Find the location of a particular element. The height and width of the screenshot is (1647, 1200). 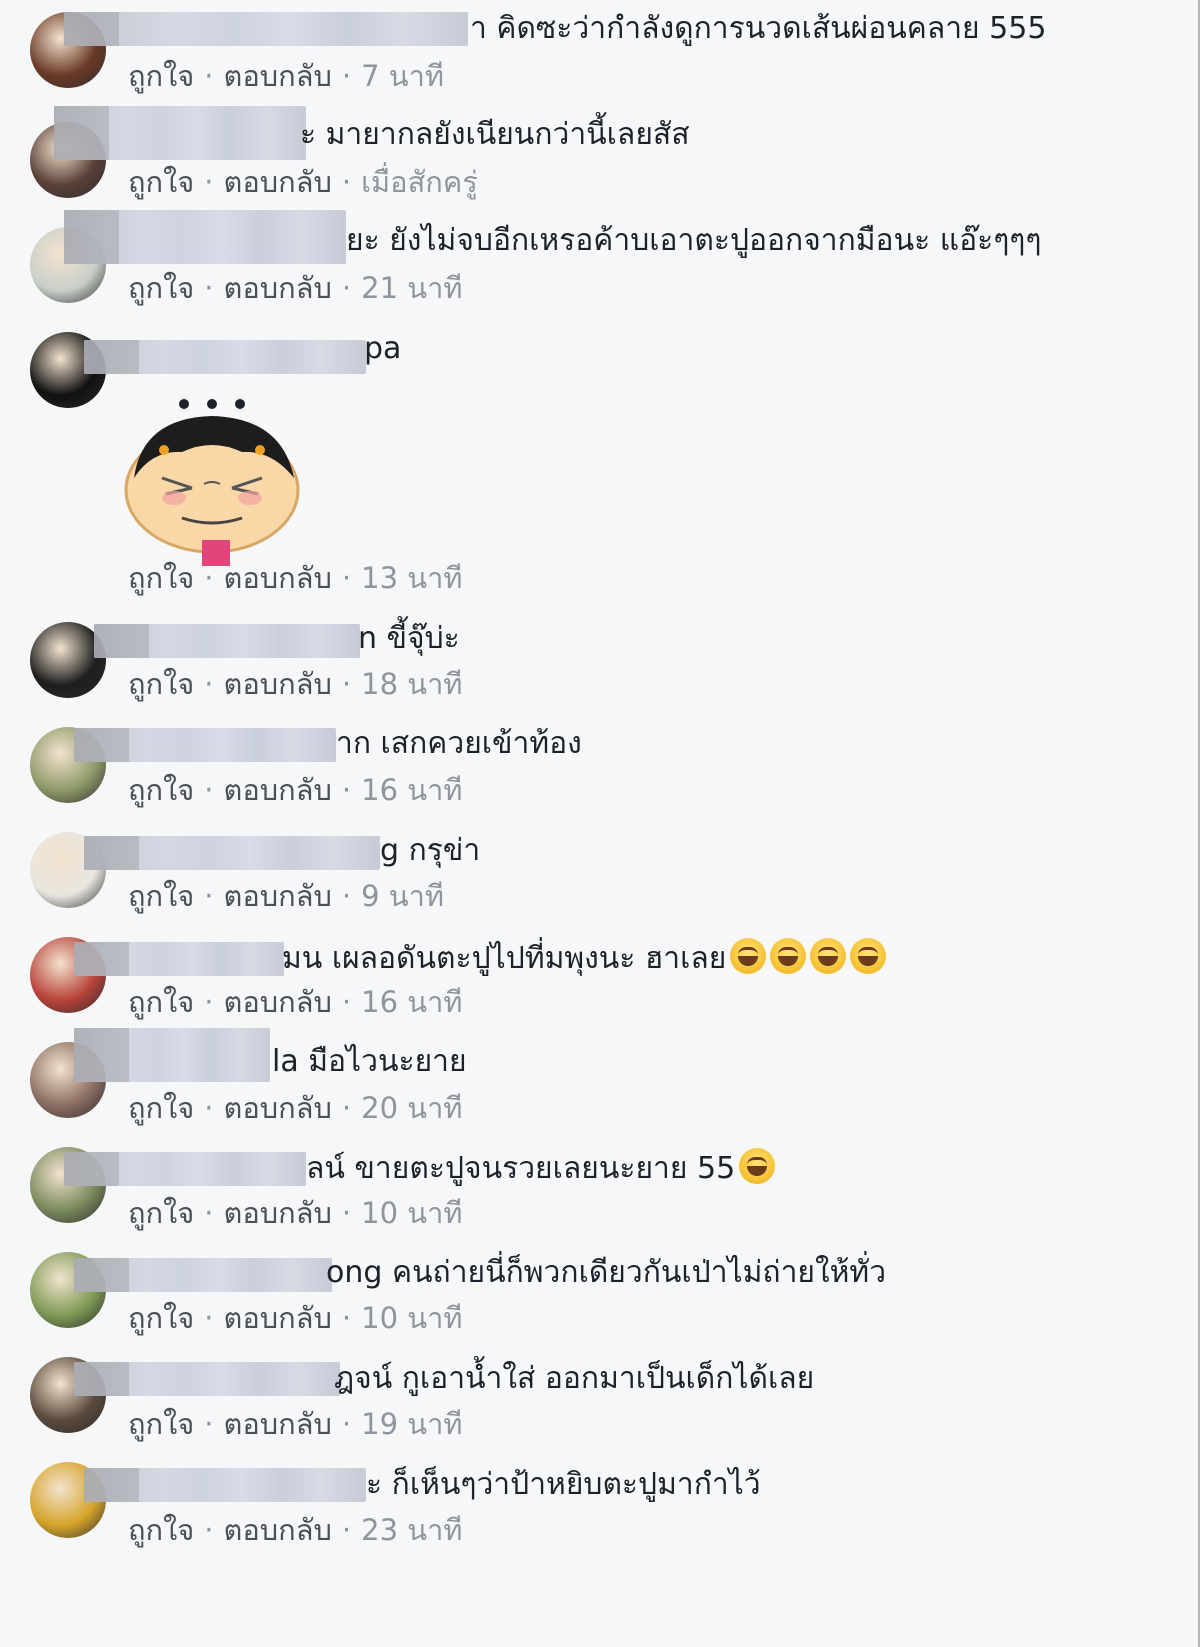

comment-actions: ถูกใจ · ตอบกลับ · 7 นาที is located at coordinates (286, 76).